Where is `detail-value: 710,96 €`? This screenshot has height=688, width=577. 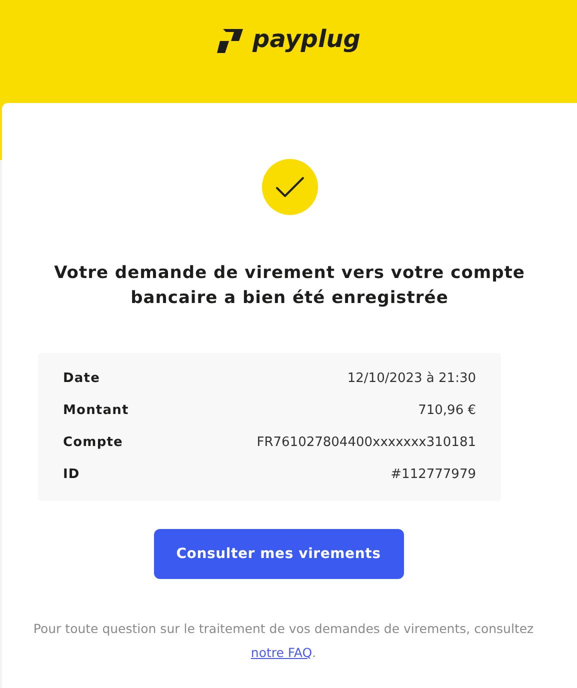
detail-value: 710,96 € is located at coordinates (447, 411).